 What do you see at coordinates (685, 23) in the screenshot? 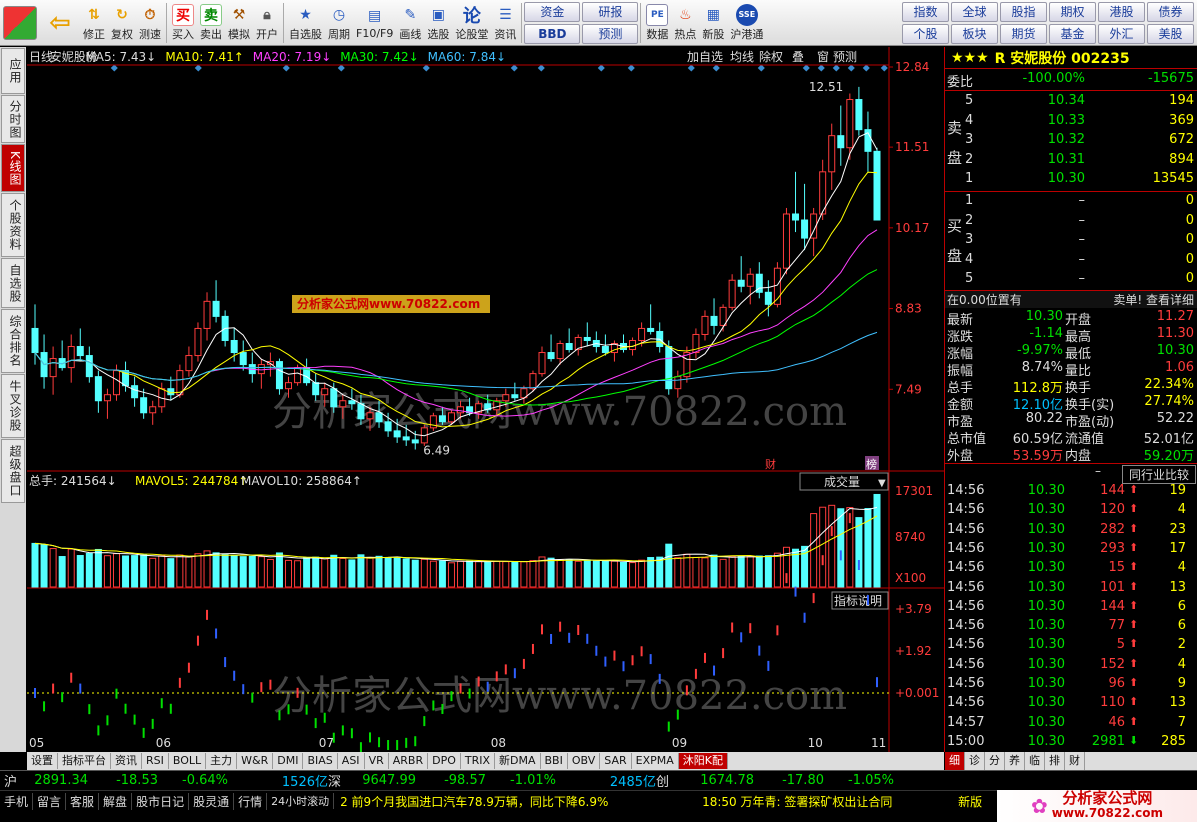
I see `hot-button: ♨ 热点` at bounding box center [685, 23].